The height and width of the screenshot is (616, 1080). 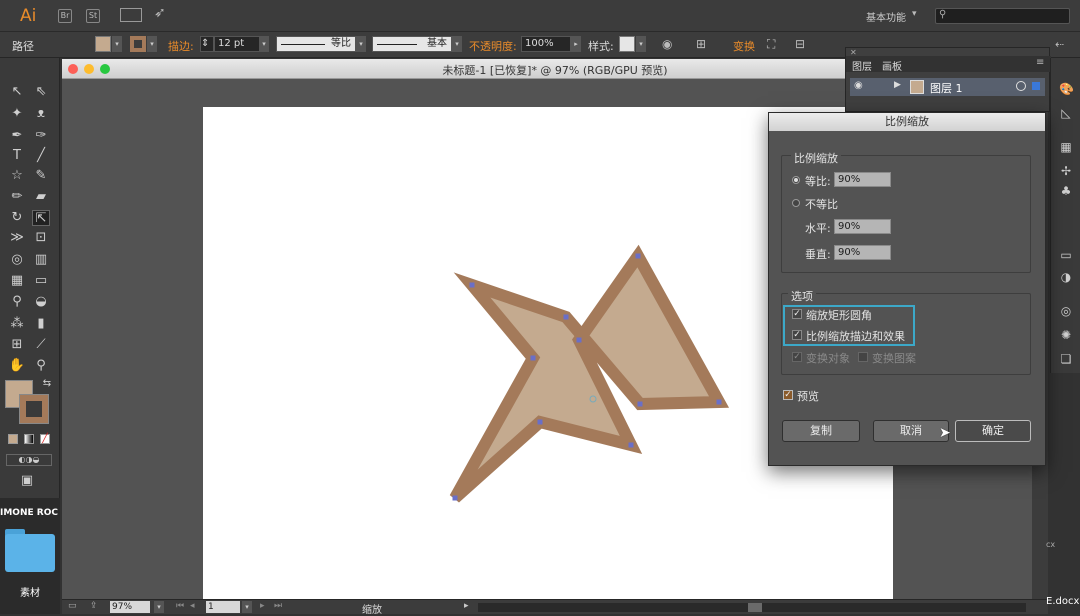 What do you see at coordinates (744, 46) in the screenshot?
I see `transform-link: 变换` at bounding box center [744, 46].